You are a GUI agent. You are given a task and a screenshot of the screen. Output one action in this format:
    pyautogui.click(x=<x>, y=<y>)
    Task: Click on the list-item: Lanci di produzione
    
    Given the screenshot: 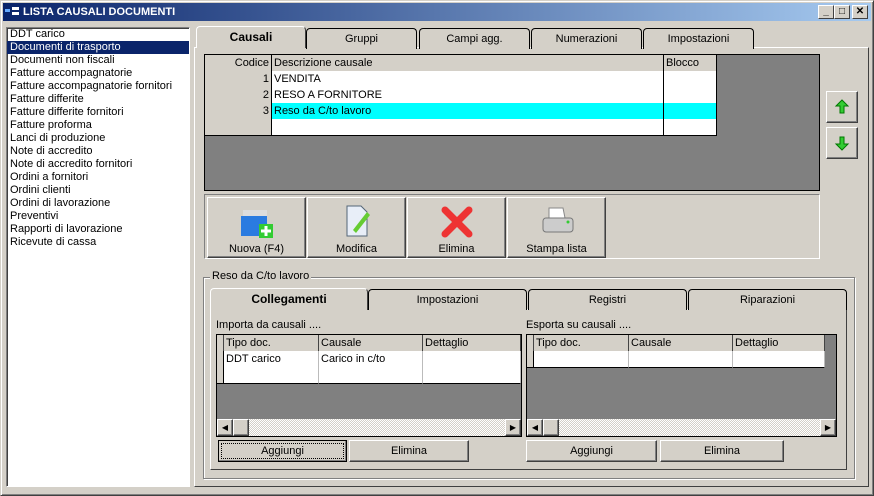 What is the action you would take?
    pyautogui.click(x=98, y=138)
    